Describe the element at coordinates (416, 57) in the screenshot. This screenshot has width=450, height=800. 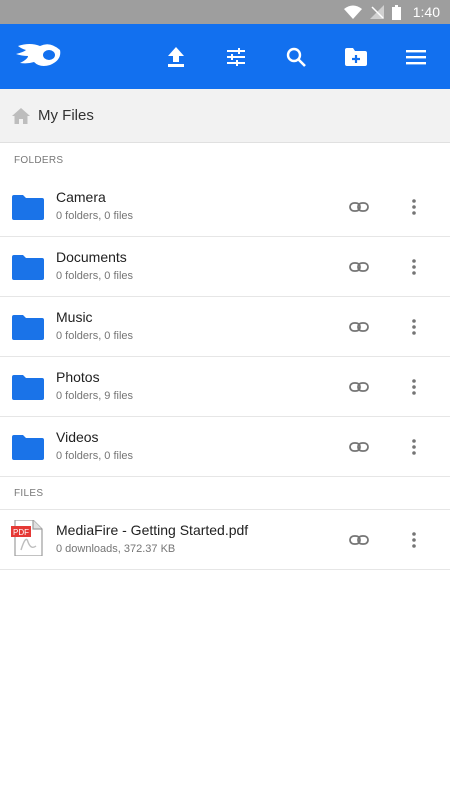
I see `menu-icon` at that location.